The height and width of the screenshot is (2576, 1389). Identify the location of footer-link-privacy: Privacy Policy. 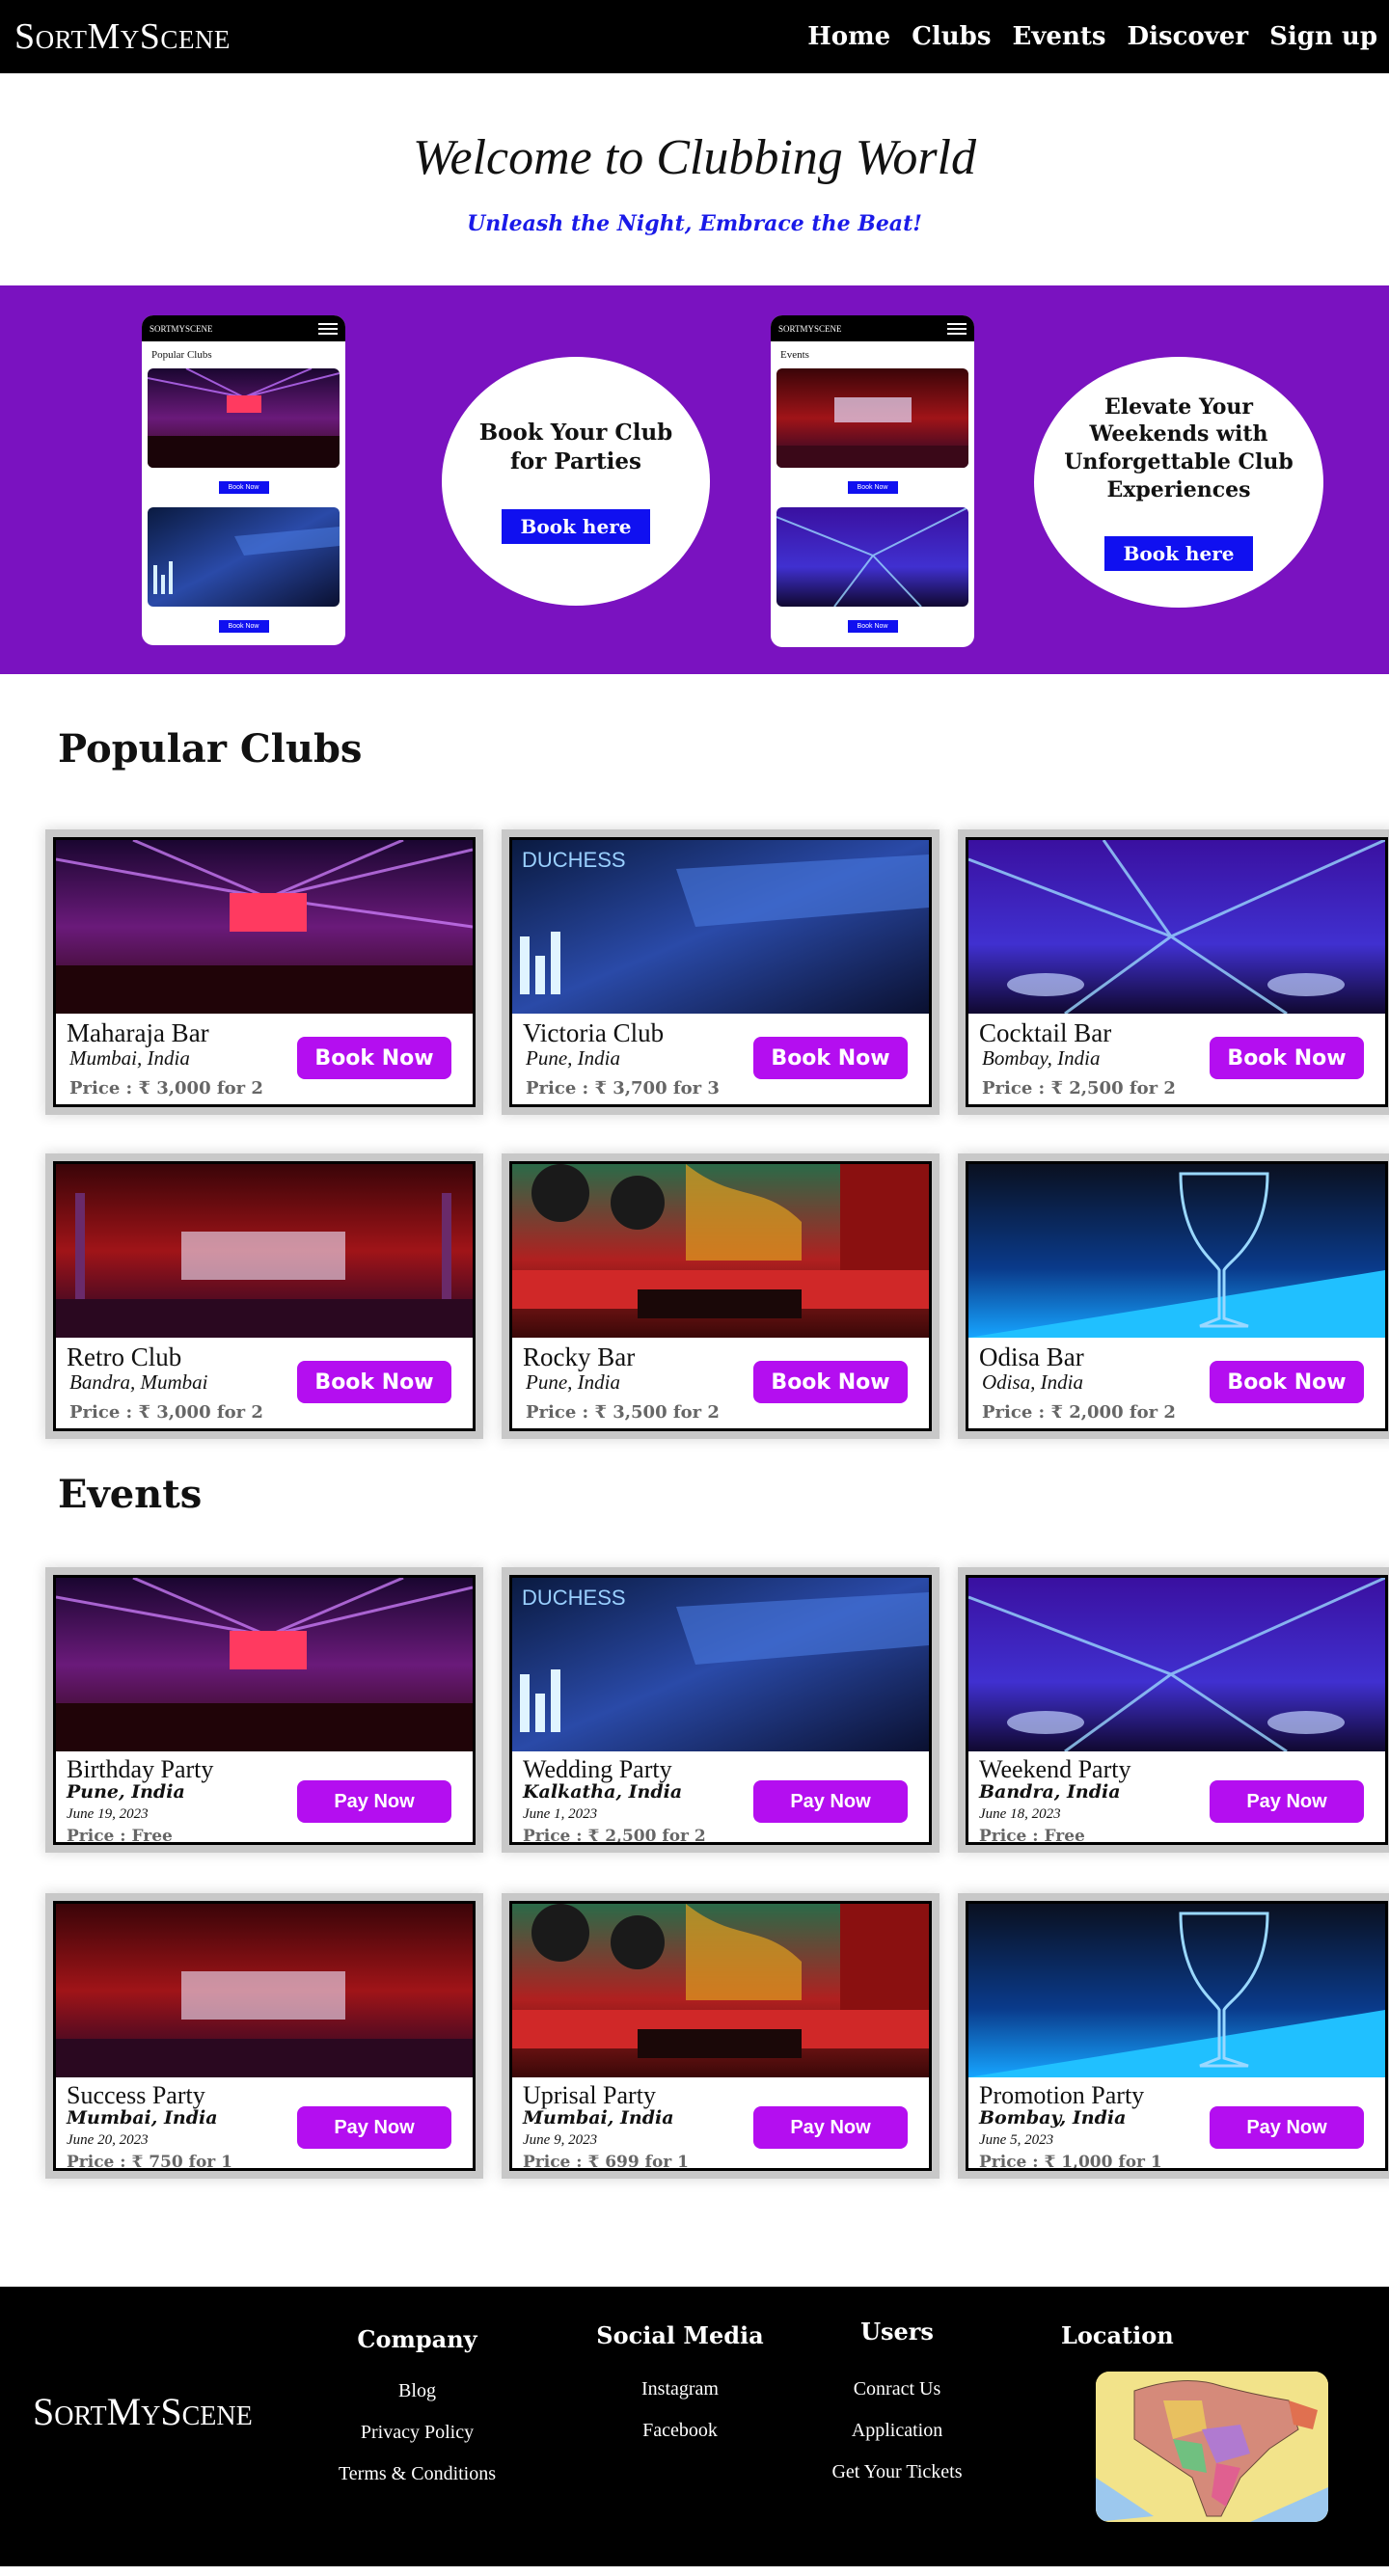
(417, 2433).